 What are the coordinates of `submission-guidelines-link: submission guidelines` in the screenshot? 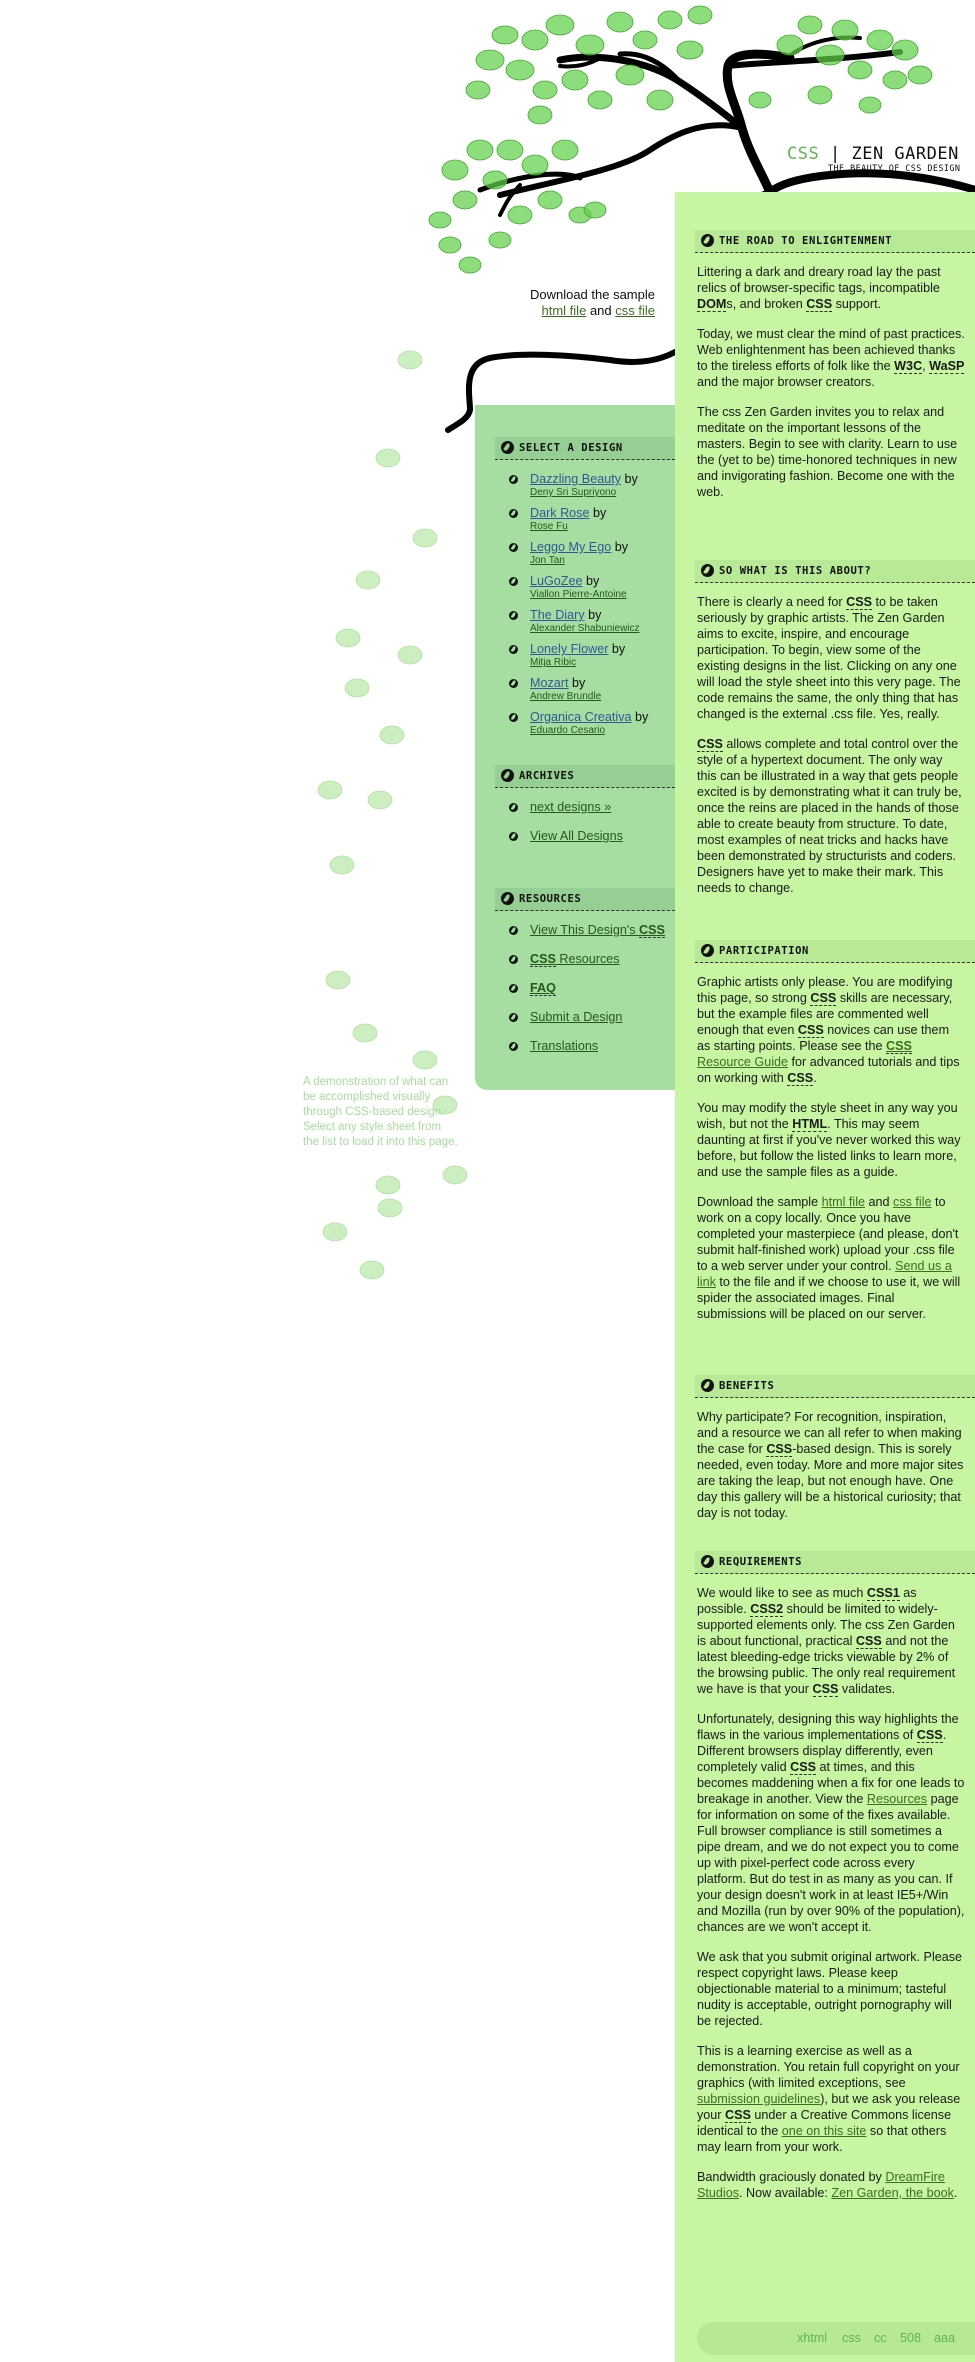 It's located at (758, 2099).